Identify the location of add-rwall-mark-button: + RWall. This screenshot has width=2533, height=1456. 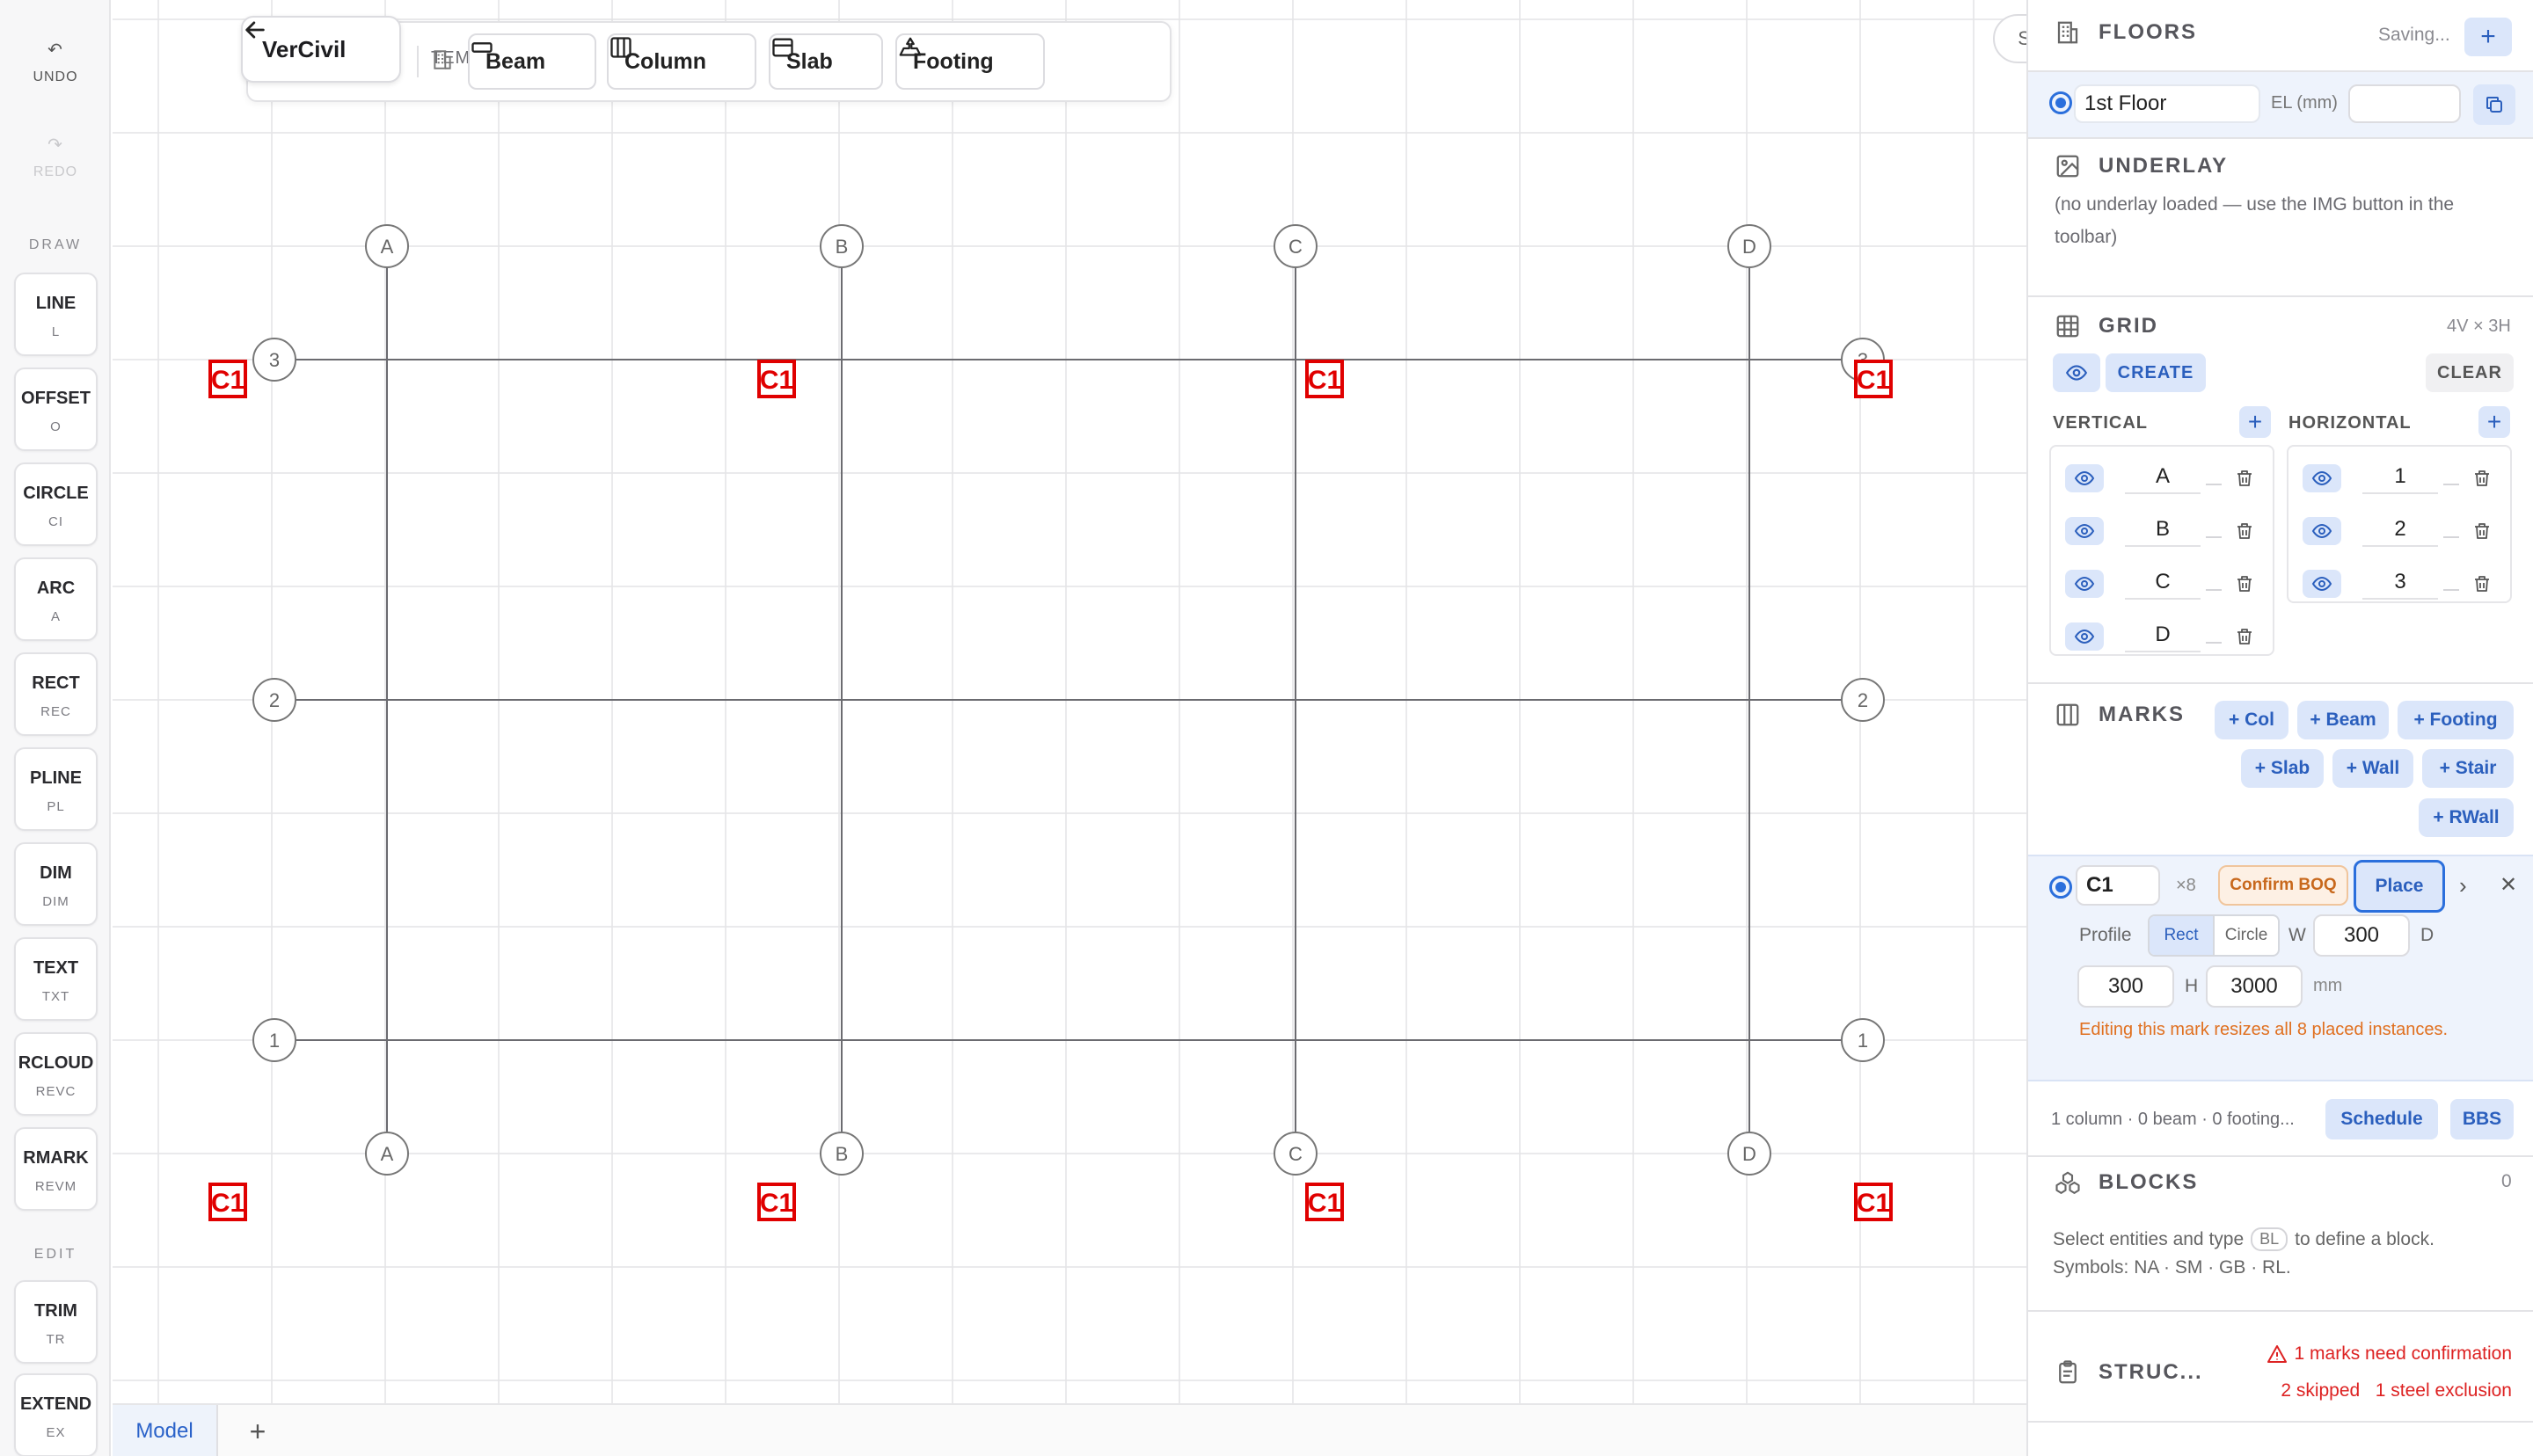
(2467, 817).